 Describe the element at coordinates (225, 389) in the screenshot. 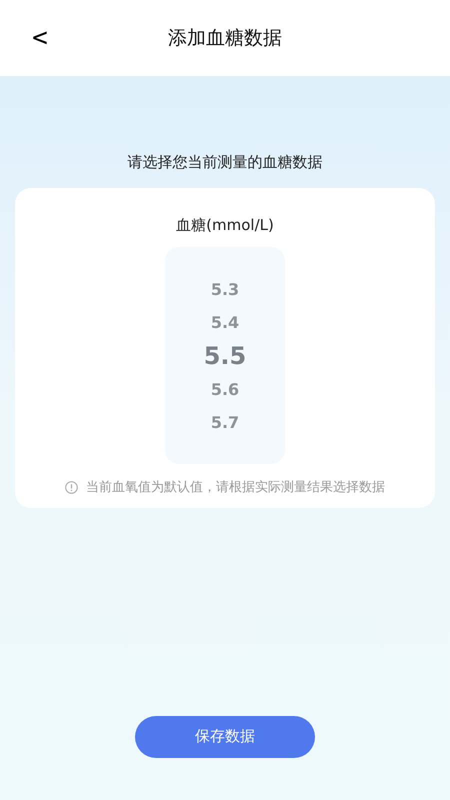

I see `picker-option: 5.6` at that location.